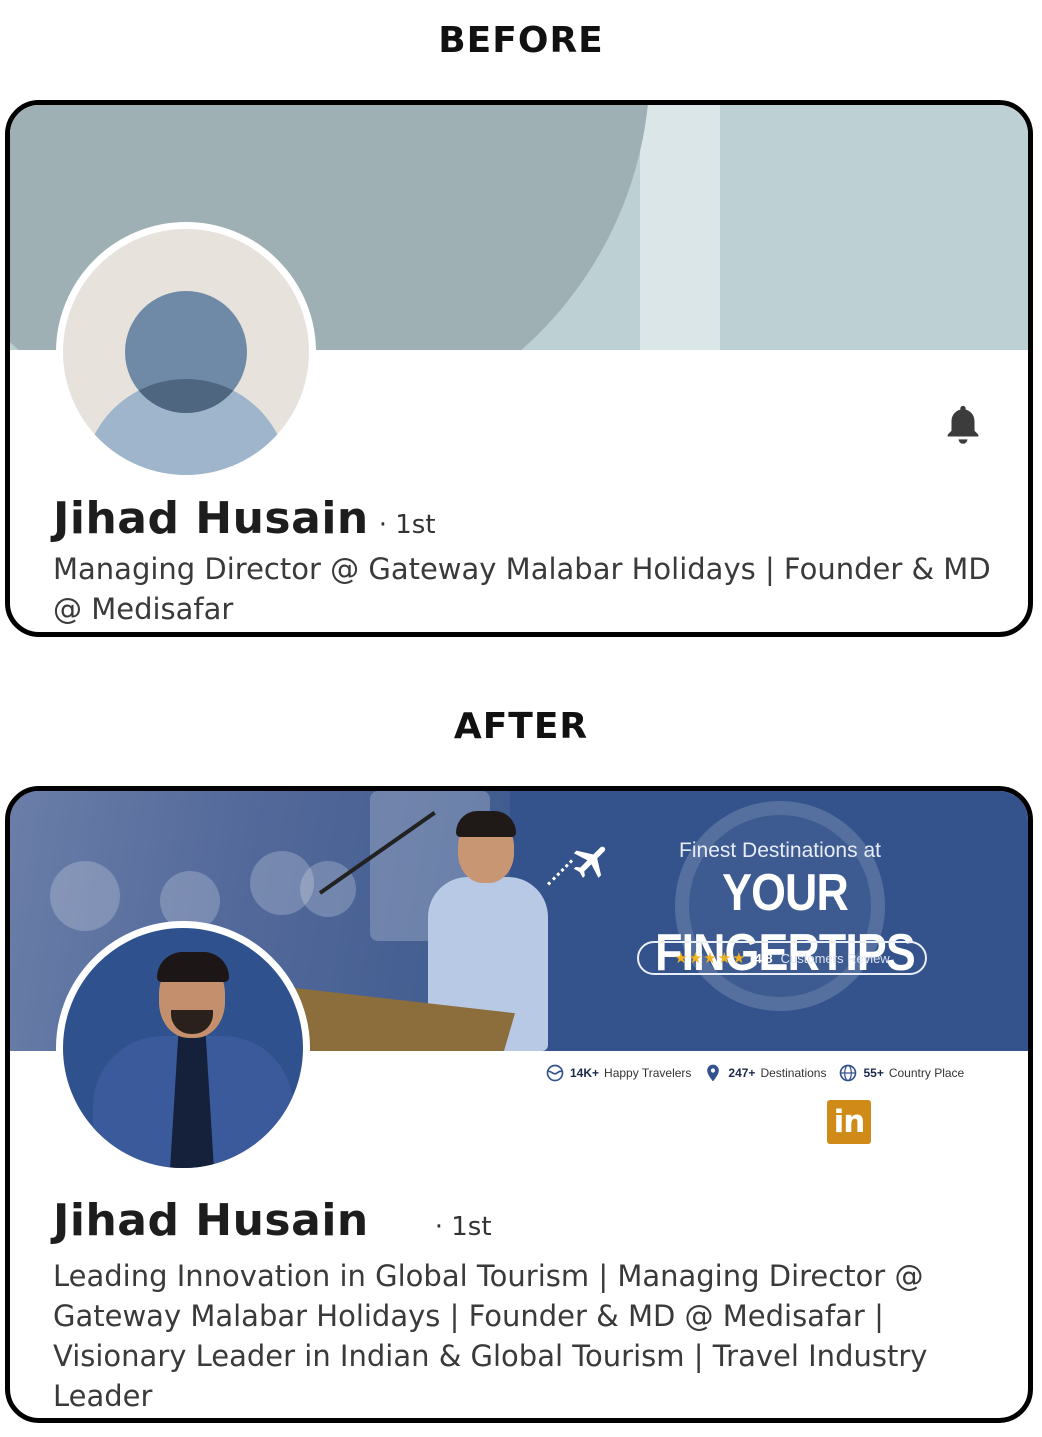 The image size is (1042, 1437). Describe the element at coordinates (764, 1073) in the screenshot. I see `stat-item: 247+ Destinations` at that location.